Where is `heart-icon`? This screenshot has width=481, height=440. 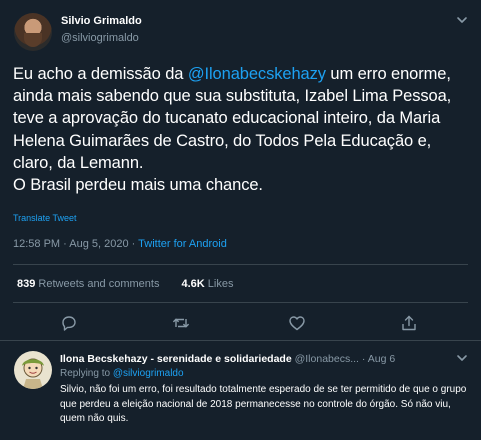 heart-icon is located at coordinates (297, 323).